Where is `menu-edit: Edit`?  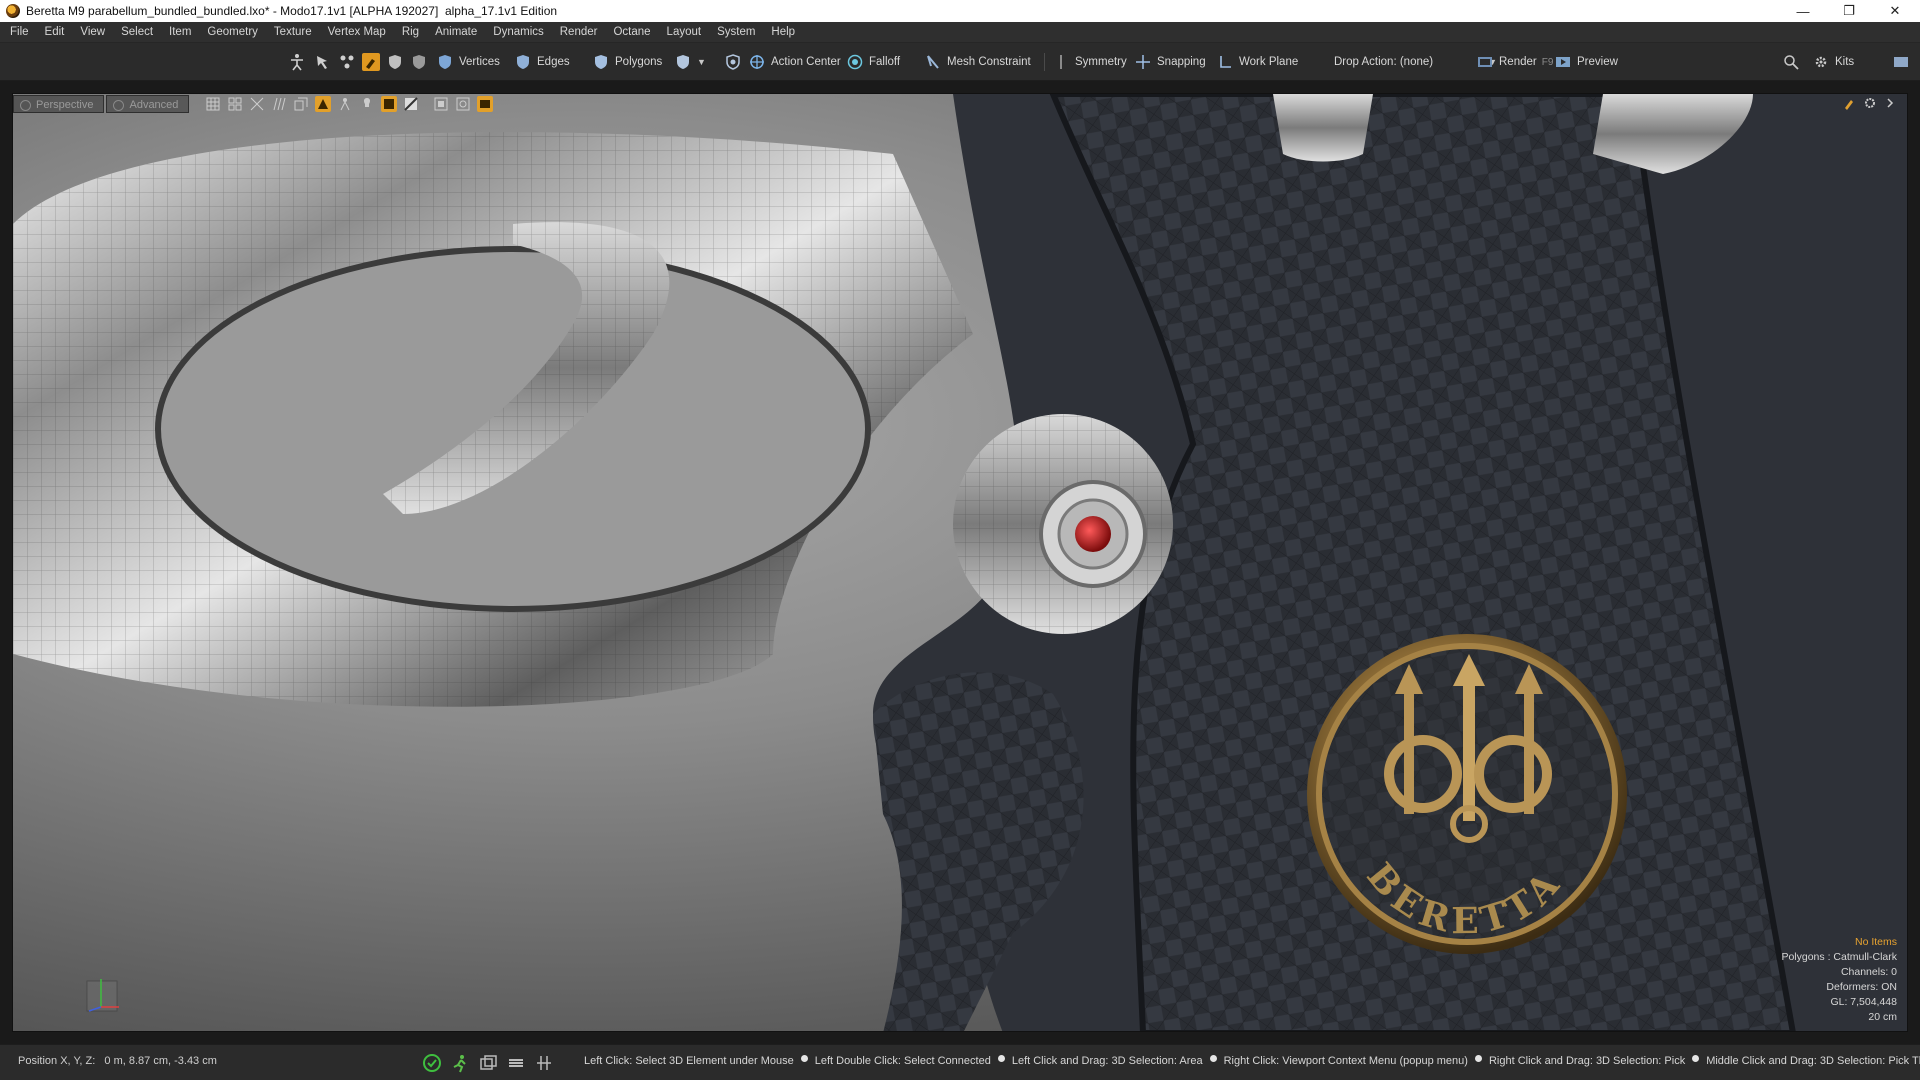
menu-edit: Edit is located at coordinates (55, 32).